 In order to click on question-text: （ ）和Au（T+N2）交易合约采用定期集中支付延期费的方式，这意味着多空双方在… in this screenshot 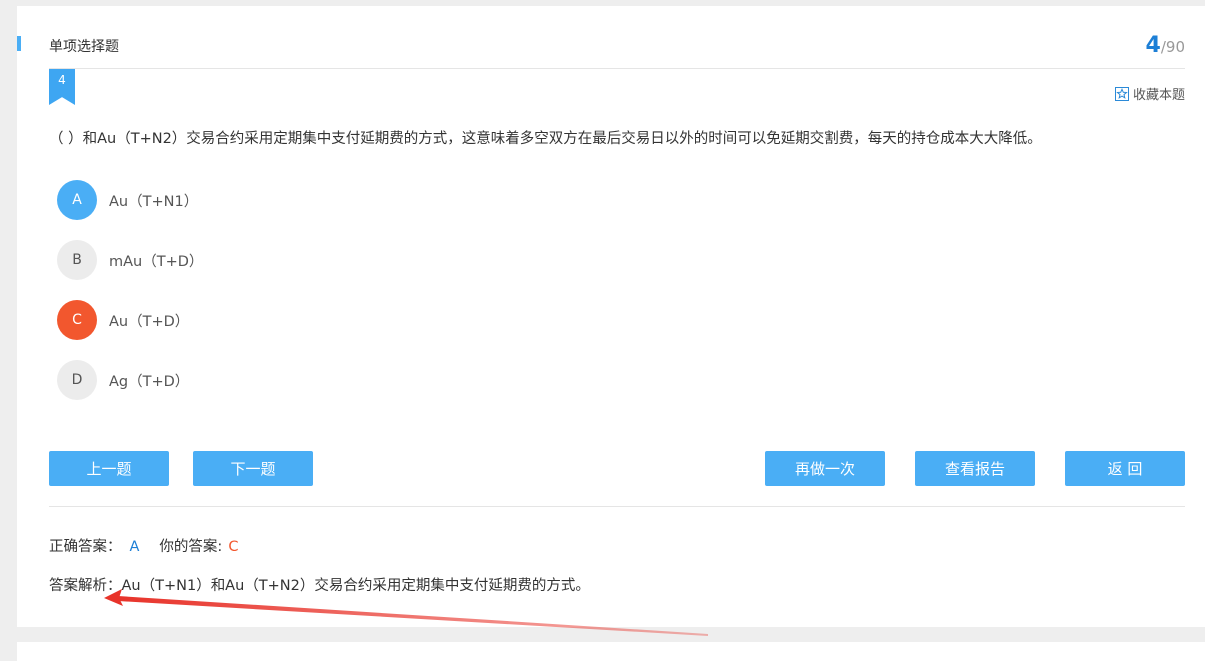, I will do `click(545, 139)`.